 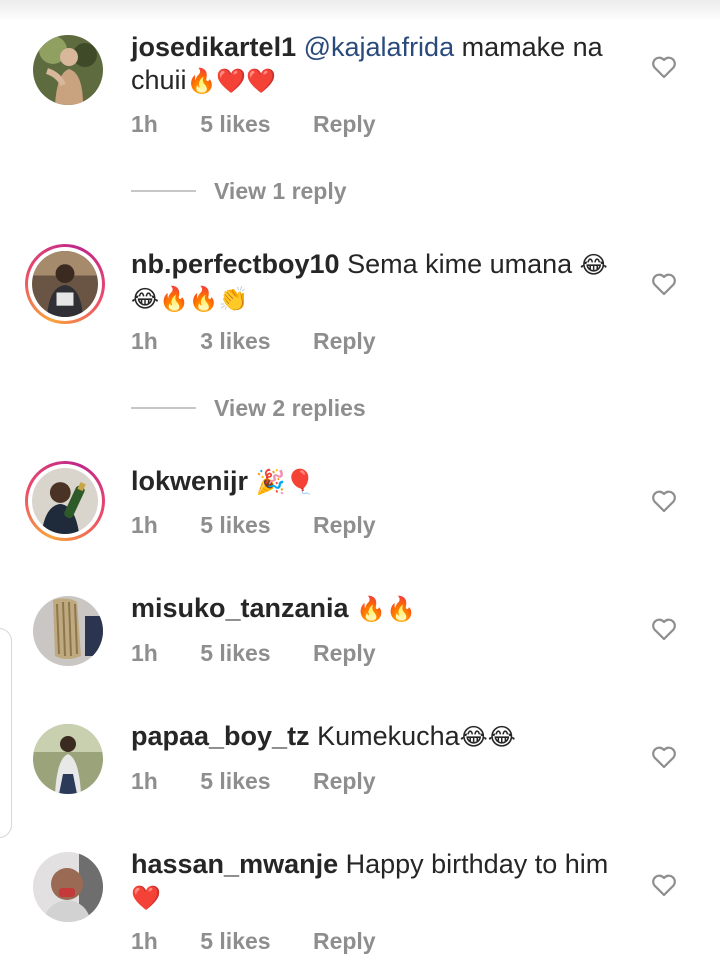 What do you see at coordinates (487, 737) in the screenshot?
I see `comment-emojis: 😂😂` at bounding box center [487, 737].